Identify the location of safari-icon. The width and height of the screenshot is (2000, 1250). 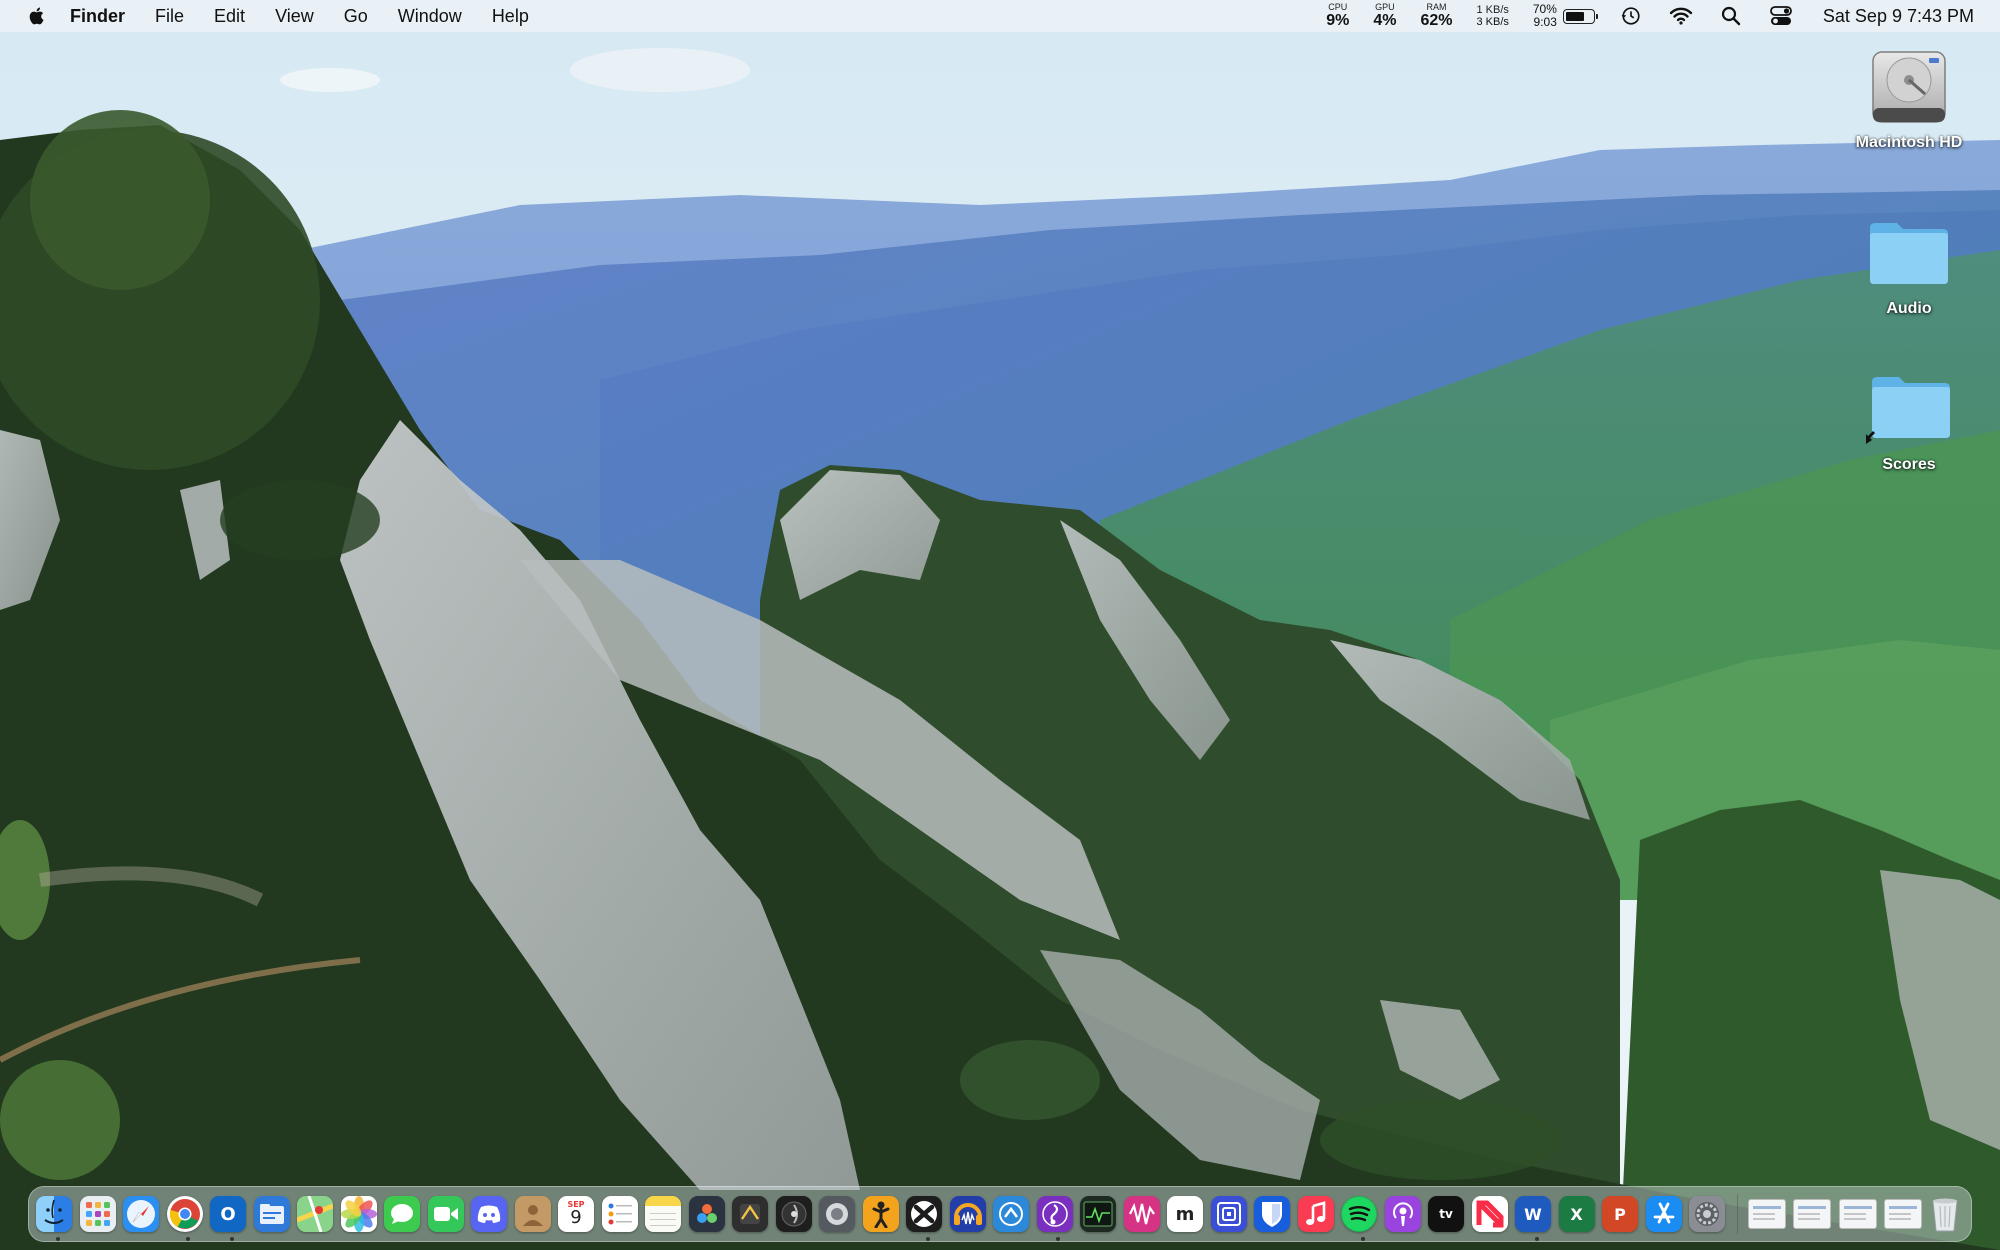
(141, 1214).